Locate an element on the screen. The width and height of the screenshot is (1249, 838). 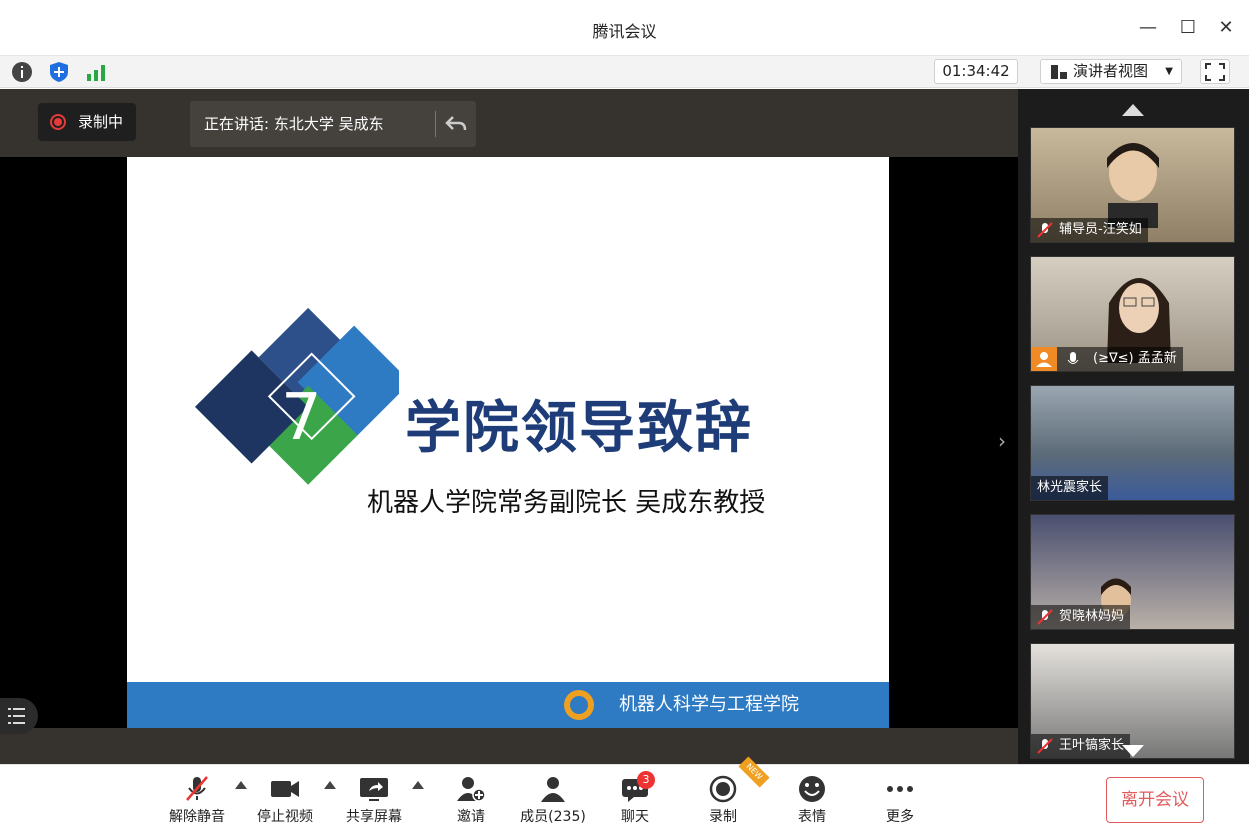
speaking-label: 正在讲话: 东北大学 吴成东 is located at coordinates (294, 124).